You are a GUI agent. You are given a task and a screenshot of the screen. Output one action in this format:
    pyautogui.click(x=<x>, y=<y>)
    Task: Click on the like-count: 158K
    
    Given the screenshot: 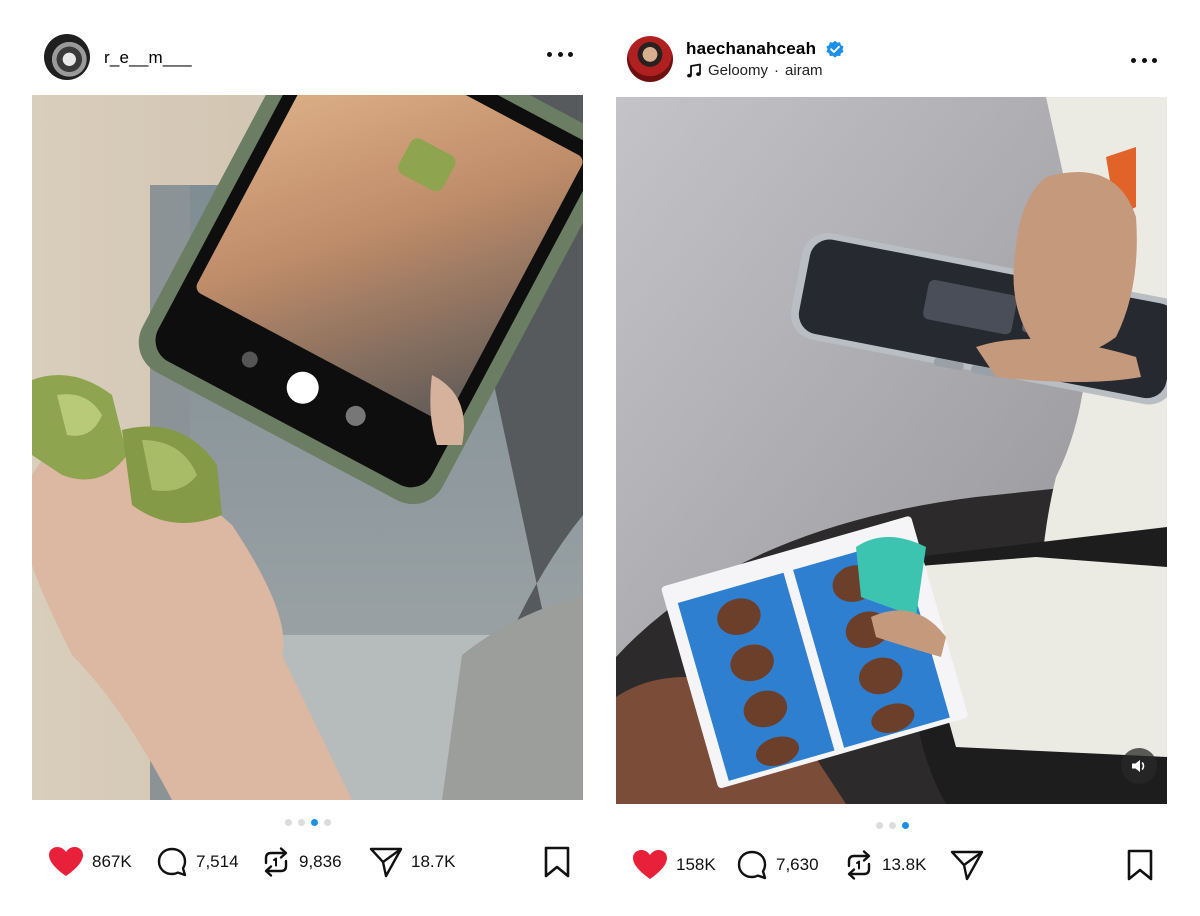 What is the action you would take?
    pyautogui.click(x=696, y=864)
    